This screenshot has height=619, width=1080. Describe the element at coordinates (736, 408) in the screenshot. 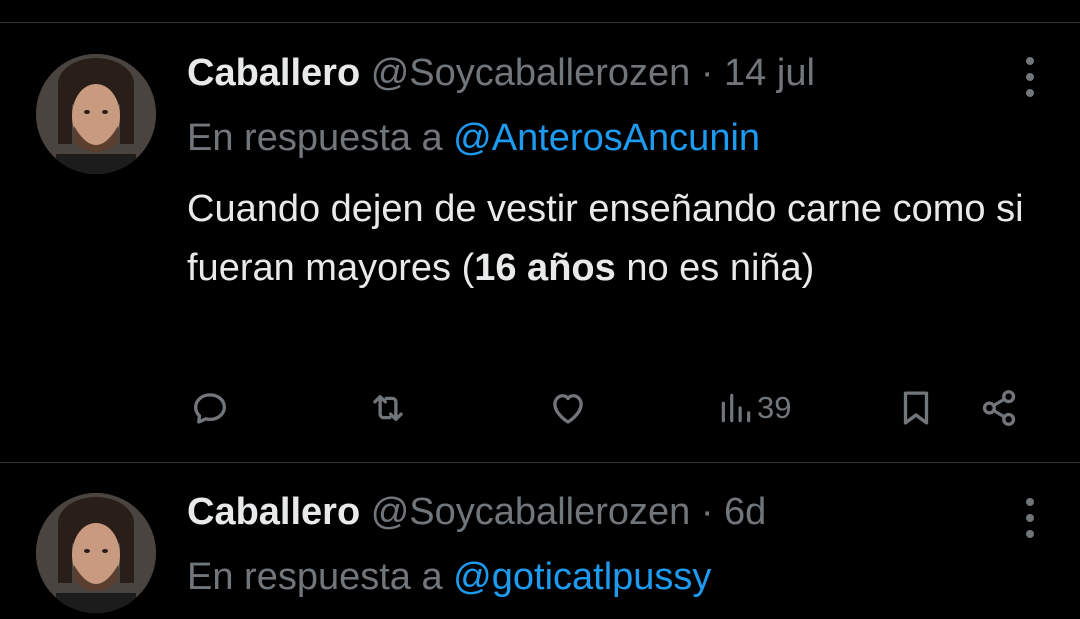

I see `views-icon` at that location.